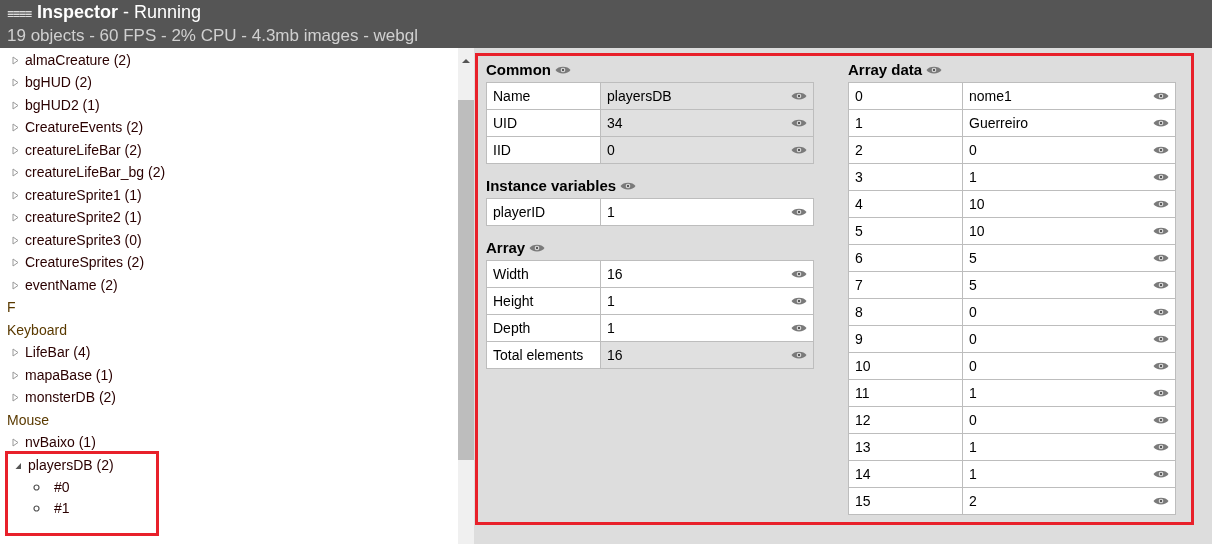 The width and height of the screenshot is (1212, 544). Describe the element at coordinates (11, 308) in the screenshot. I see `object-item: F` at that location.